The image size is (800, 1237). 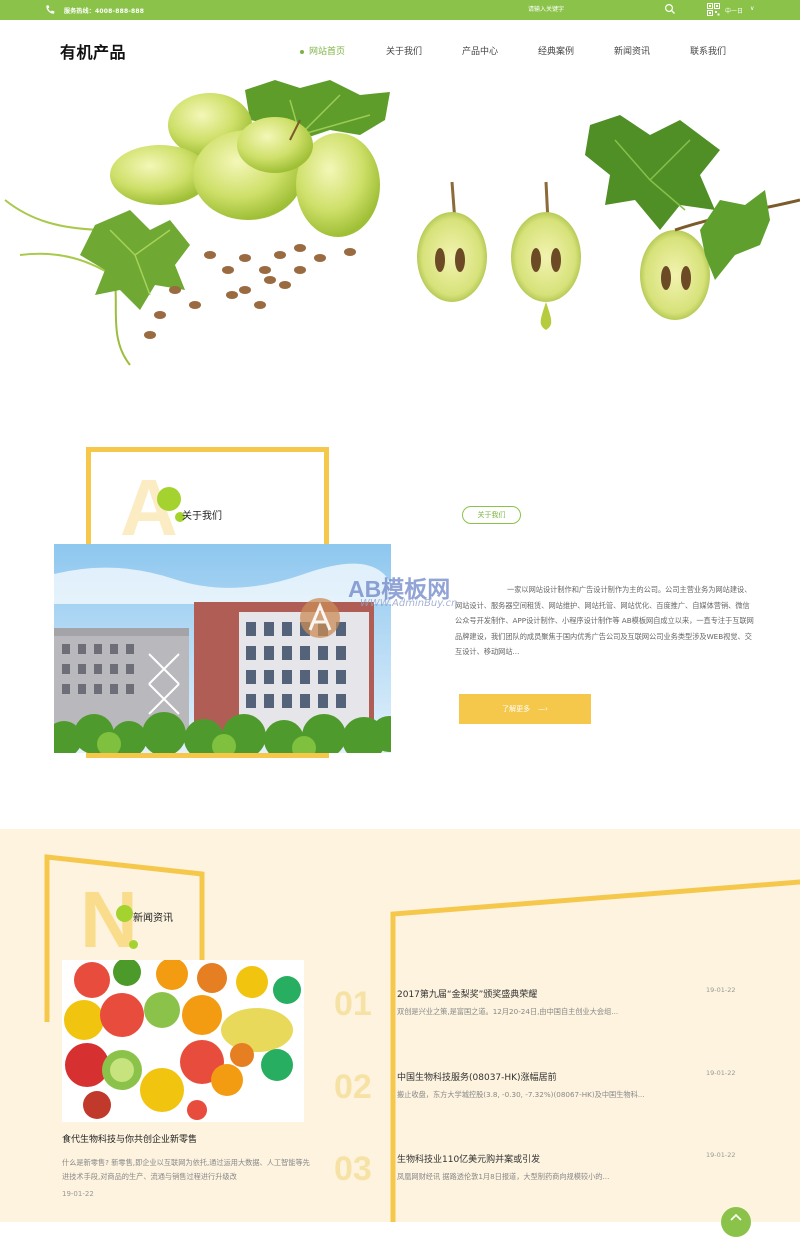 I want to click on news-item-number: 02, so click(x=353, y=1087).